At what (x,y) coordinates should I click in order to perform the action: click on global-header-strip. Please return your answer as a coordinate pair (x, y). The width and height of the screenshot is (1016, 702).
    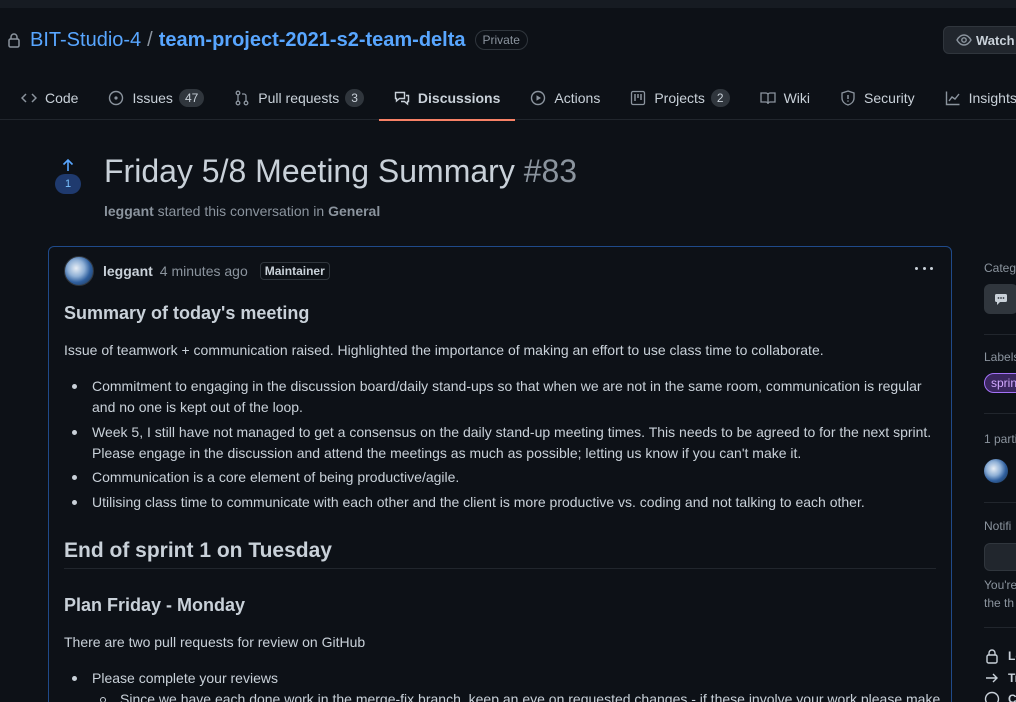
    Looking at the image, I should click on (508, 4).